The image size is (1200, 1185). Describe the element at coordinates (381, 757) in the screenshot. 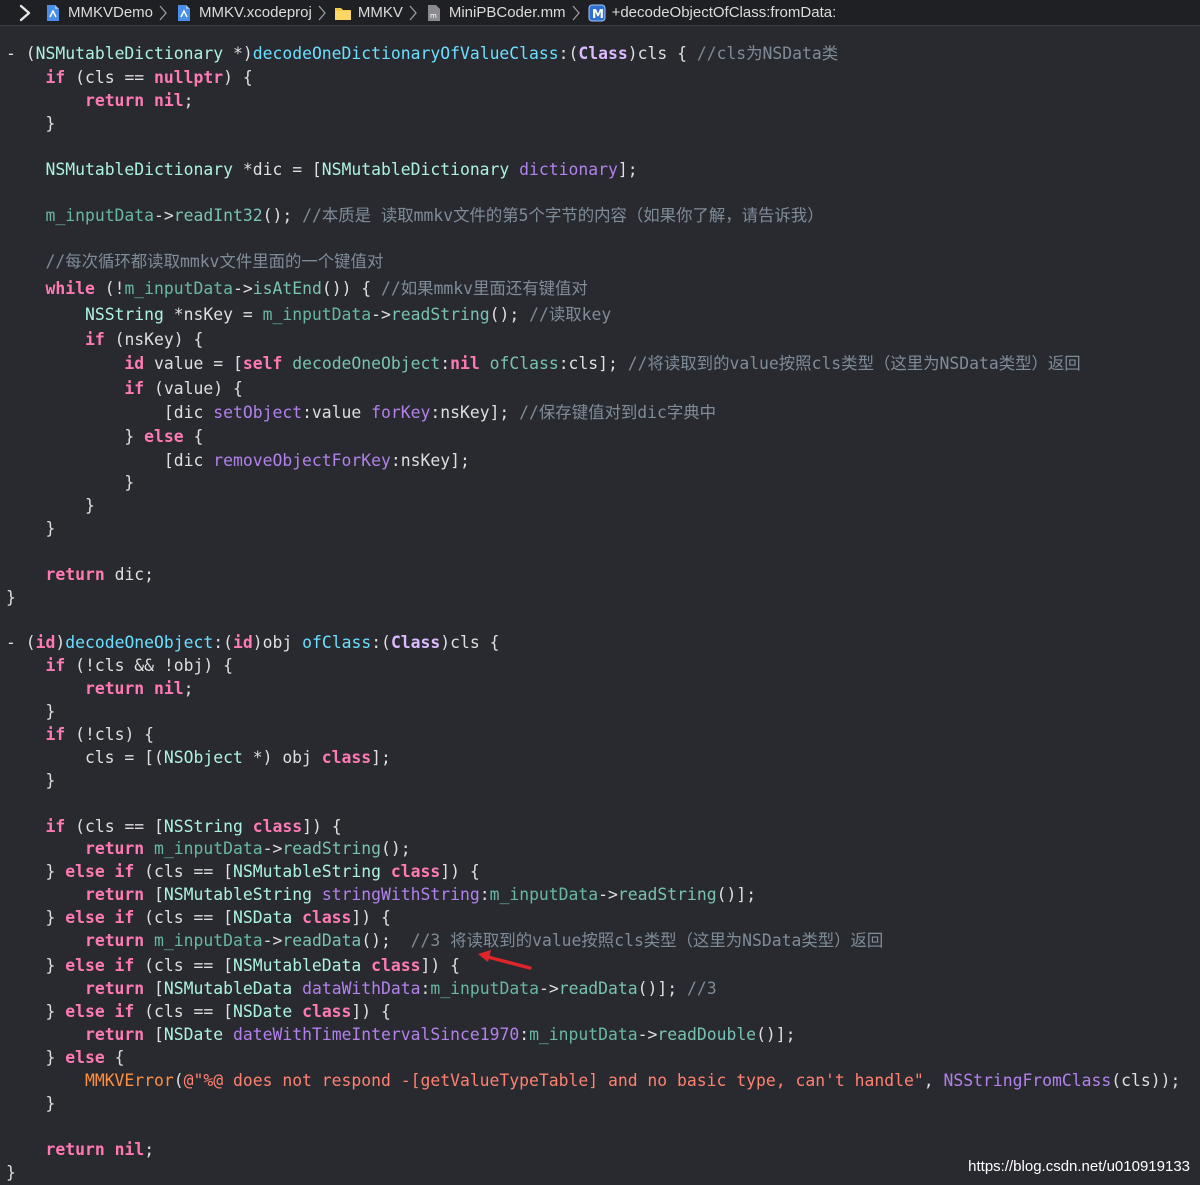

I see `code-token: ];` at that location.